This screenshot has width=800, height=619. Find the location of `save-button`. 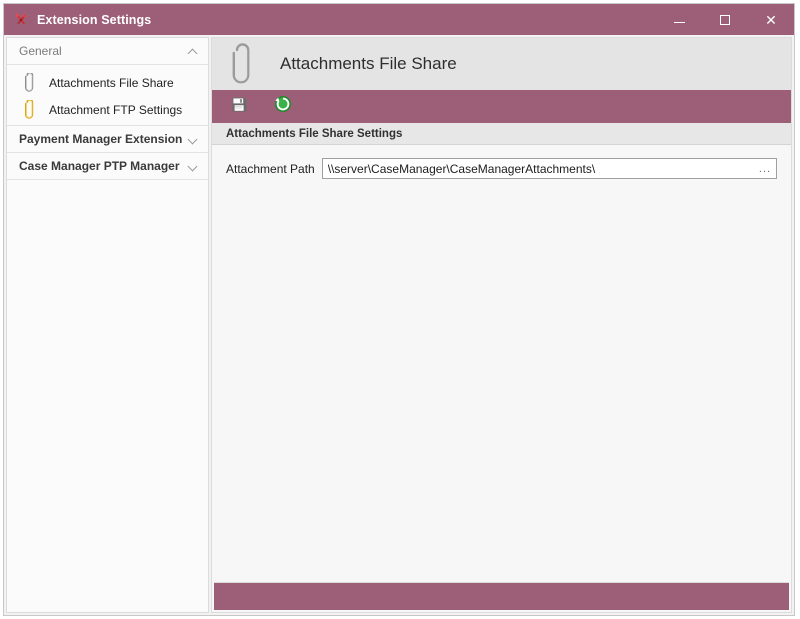

save-button is located at coordinates (239, 106).